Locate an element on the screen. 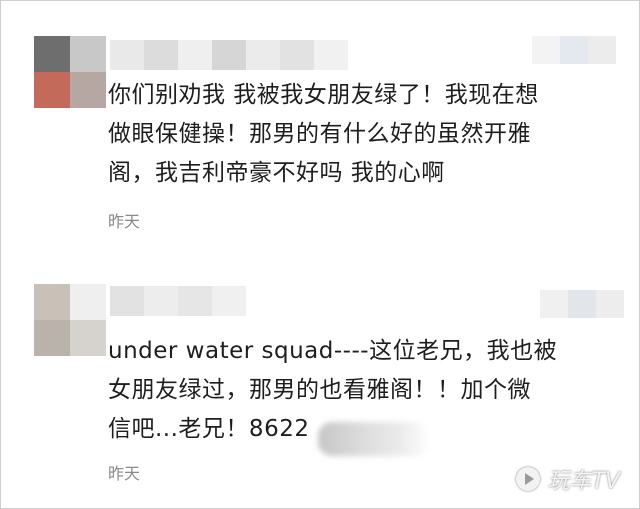 The image size is (640, 509). watermark-text: 玩车TV is located at coordinates (584, 481).